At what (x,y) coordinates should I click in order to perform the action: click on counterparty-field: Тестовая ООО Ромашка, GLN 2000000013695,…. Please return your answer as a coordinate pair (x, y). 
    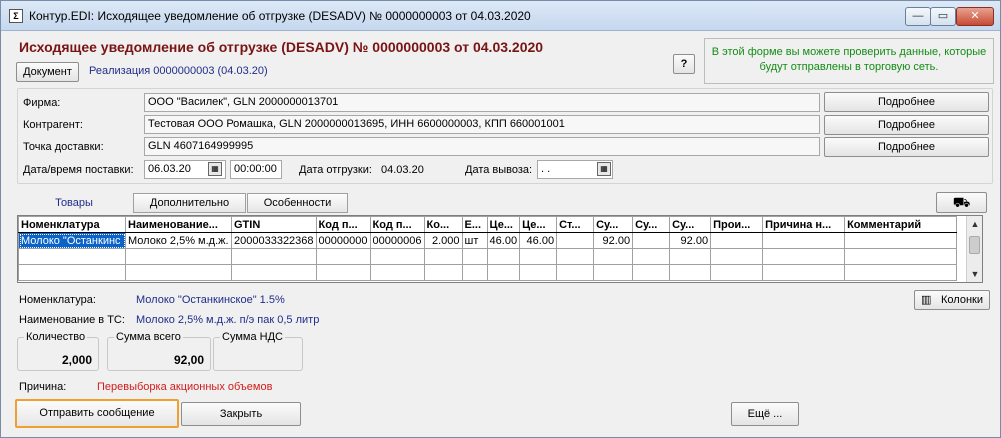
    Looking at the image, I should click on (482, 124).